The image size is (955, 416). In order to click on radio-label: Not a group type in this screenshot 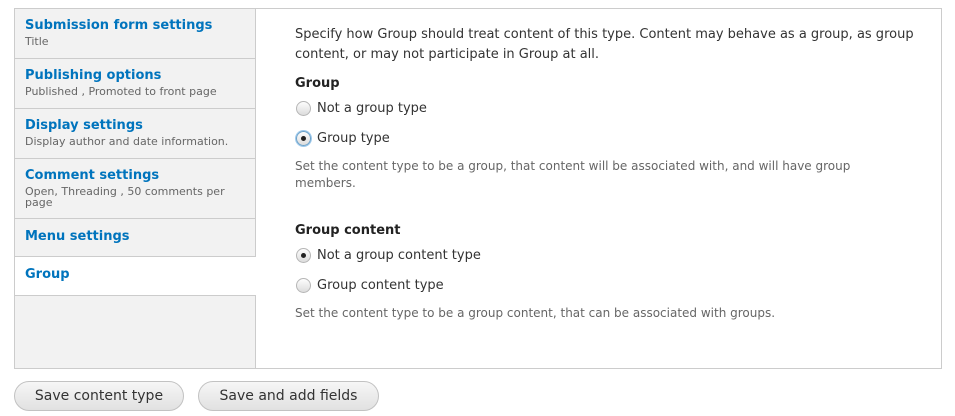, I will do `click(372, 108)`.